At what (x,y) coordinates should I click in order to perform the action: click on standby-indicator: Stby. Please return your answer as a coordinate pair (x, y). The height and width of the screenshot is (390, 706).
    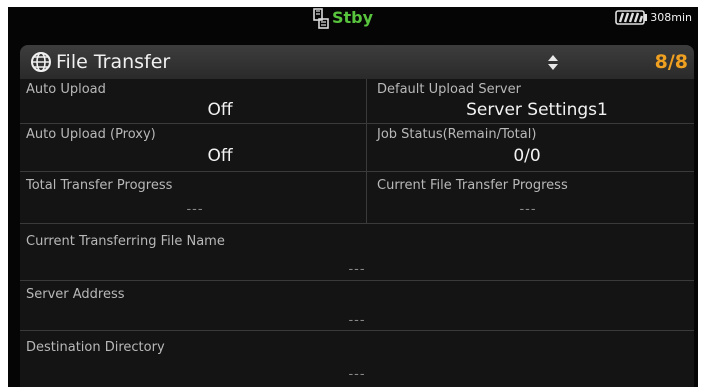
    Looking at the image, I should click on (342, 19).